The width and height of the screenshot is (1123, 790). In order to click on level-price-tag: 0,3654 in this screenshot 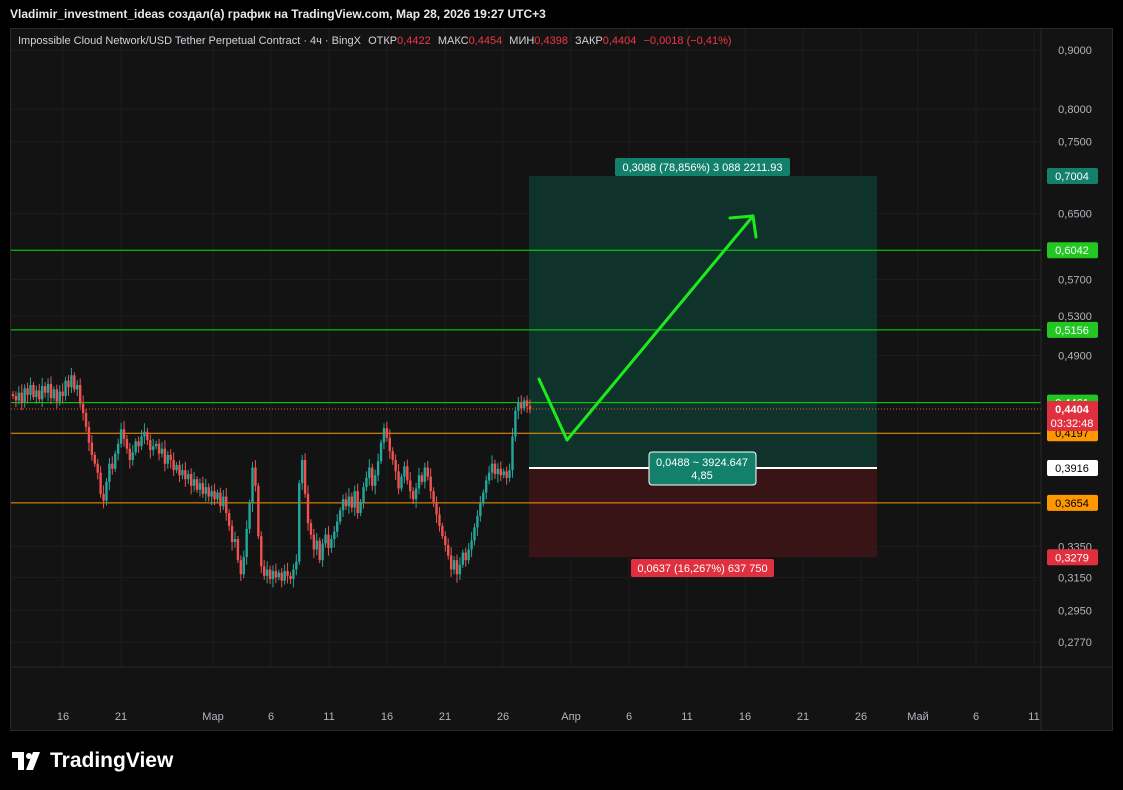, I will do `click(1072, 504)`.